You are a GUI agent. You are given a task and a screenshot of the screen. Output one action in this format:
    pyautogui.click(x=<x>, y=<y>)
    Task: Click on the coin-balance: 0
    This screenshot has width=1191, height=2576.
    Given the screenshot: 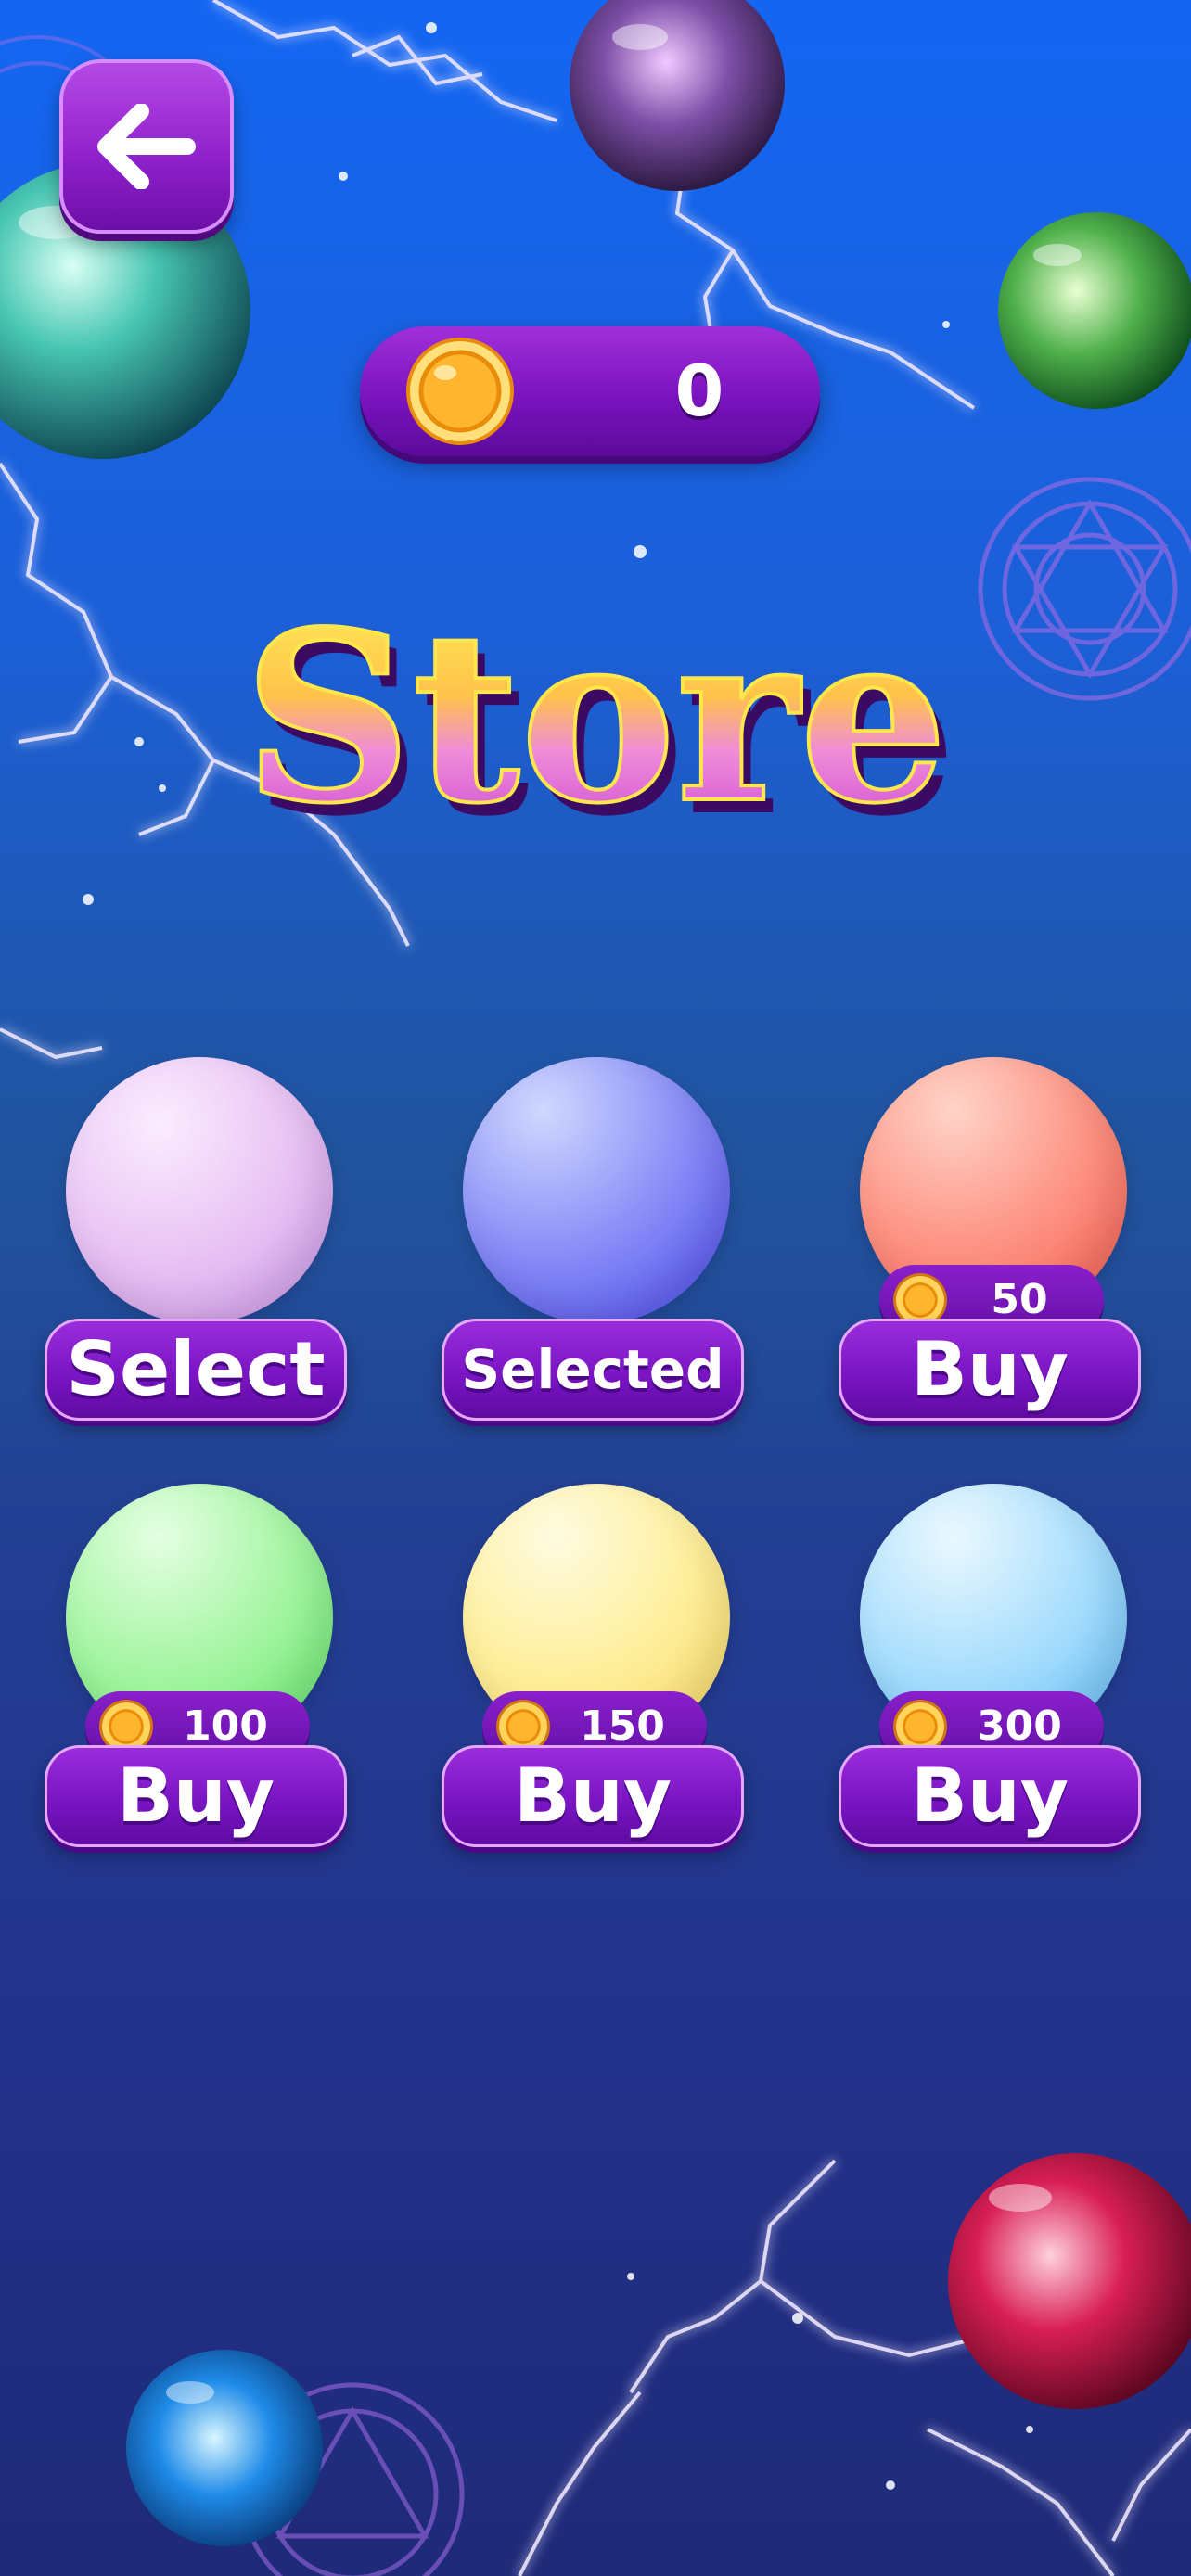 What is the action you would take?
    pyautogui.click(x=590, y=391)
    